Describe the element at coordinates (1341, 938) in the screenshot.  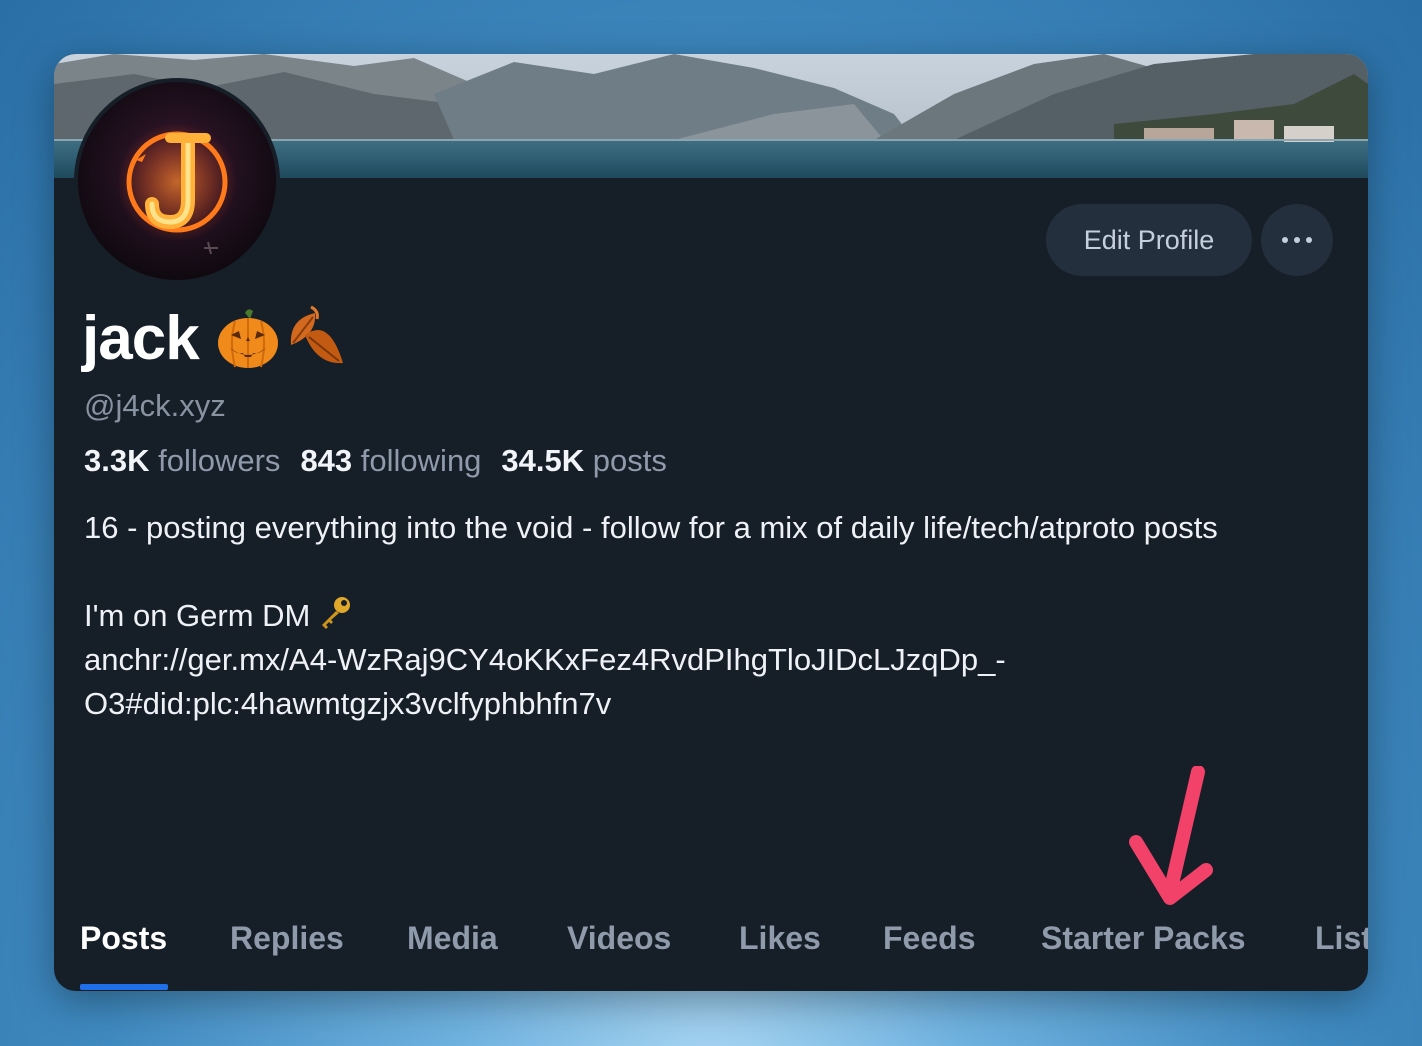
I see `tab-lists: Lists` at that location.